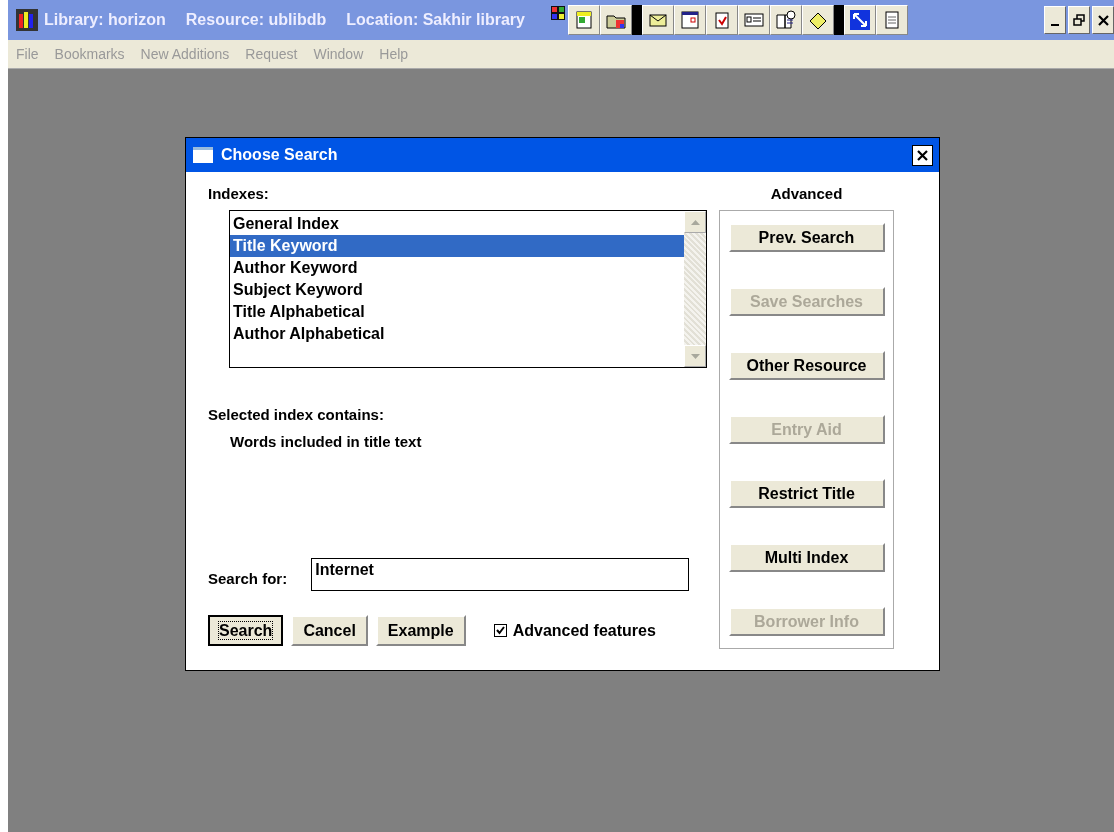 The height and width of the screenshot is (832, 1114). Describe the element at coordinates (457, 290) in the screenshot. I see `list-item: Subject Keyword` at that location.